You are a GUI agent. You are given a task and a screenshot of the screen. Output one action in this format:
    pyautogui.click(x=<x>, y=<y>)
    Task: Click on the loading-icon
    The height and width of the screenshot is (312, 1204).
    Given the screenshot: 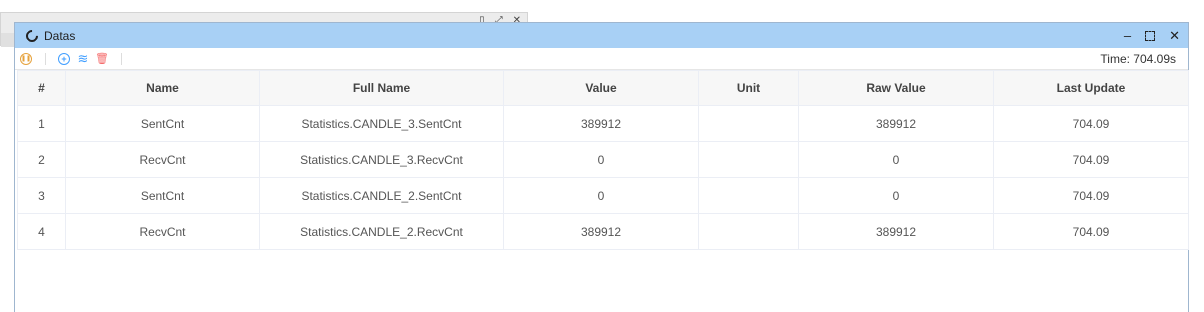 What is the action you would take?
    pyautogui.click(x=32, y=35)
    